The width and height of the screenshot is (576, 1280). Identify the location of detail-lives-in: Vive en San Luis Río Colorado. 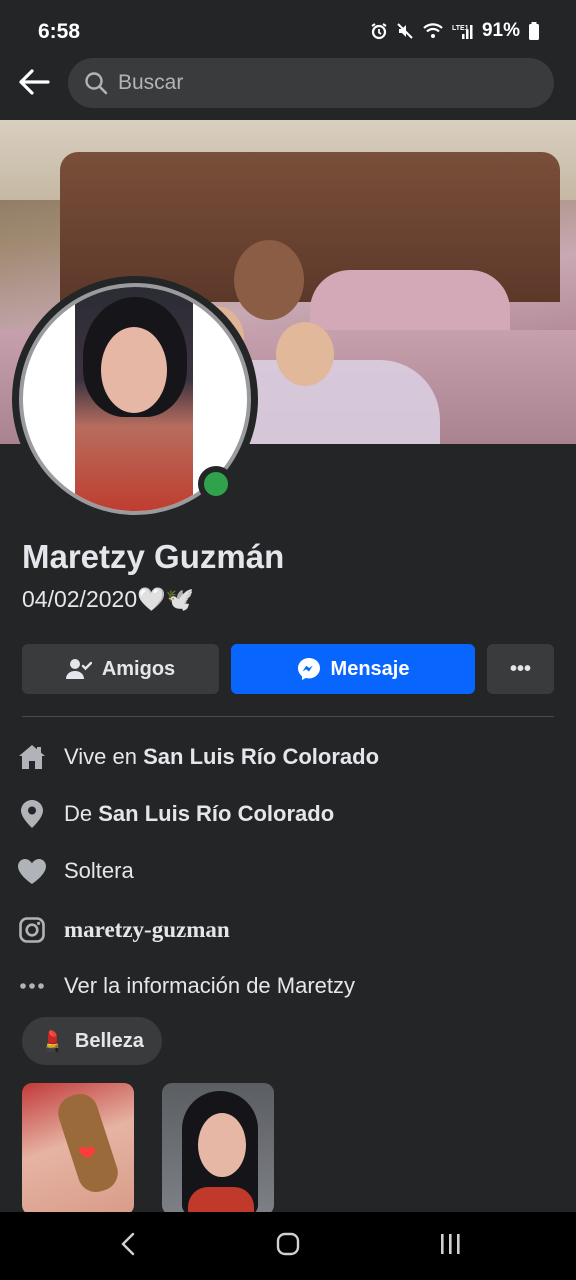
(198, 757).